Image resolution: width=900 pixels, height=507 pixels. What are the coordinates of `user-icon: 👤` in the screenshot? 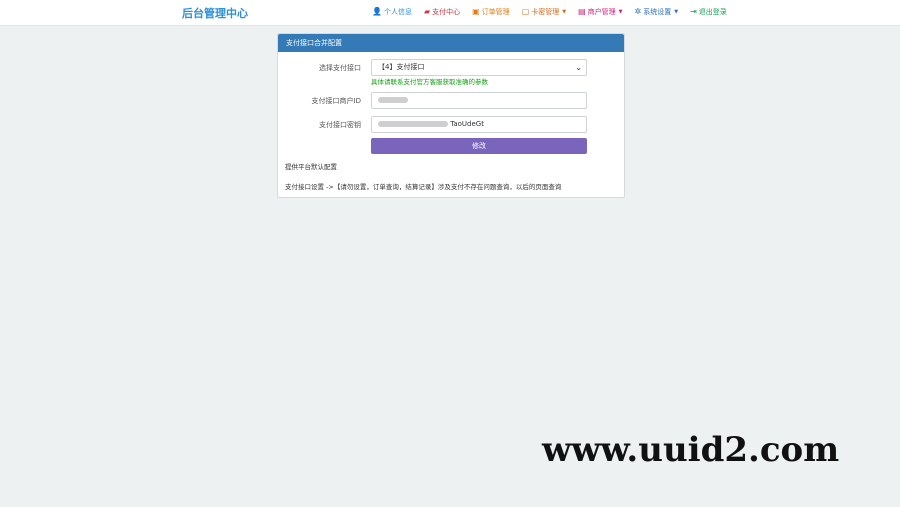 It's located at (377, 11).